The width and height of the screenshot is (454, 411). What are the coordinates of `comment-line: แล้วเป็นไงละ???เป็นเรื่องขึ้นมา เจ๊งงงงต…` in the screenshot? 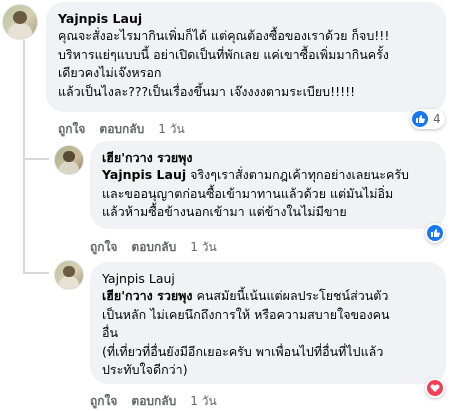 It's located at (207, 91).